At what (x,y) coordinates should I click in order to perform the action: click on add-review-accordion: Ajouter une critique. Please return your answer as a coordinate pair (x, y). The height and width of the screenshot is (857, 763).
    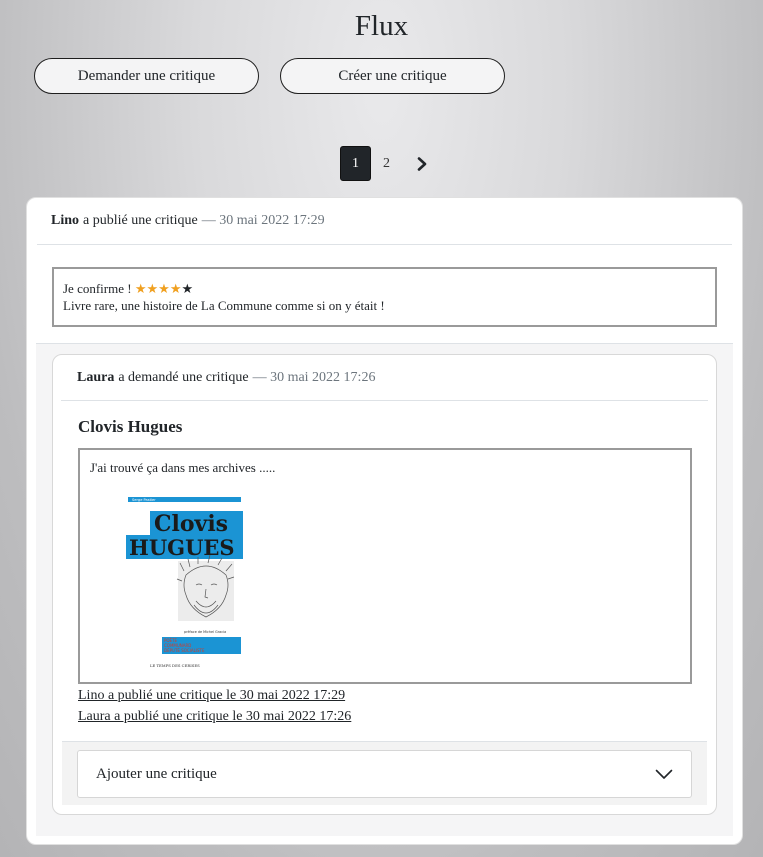
    Looking at the image, I should click on (384, 774).